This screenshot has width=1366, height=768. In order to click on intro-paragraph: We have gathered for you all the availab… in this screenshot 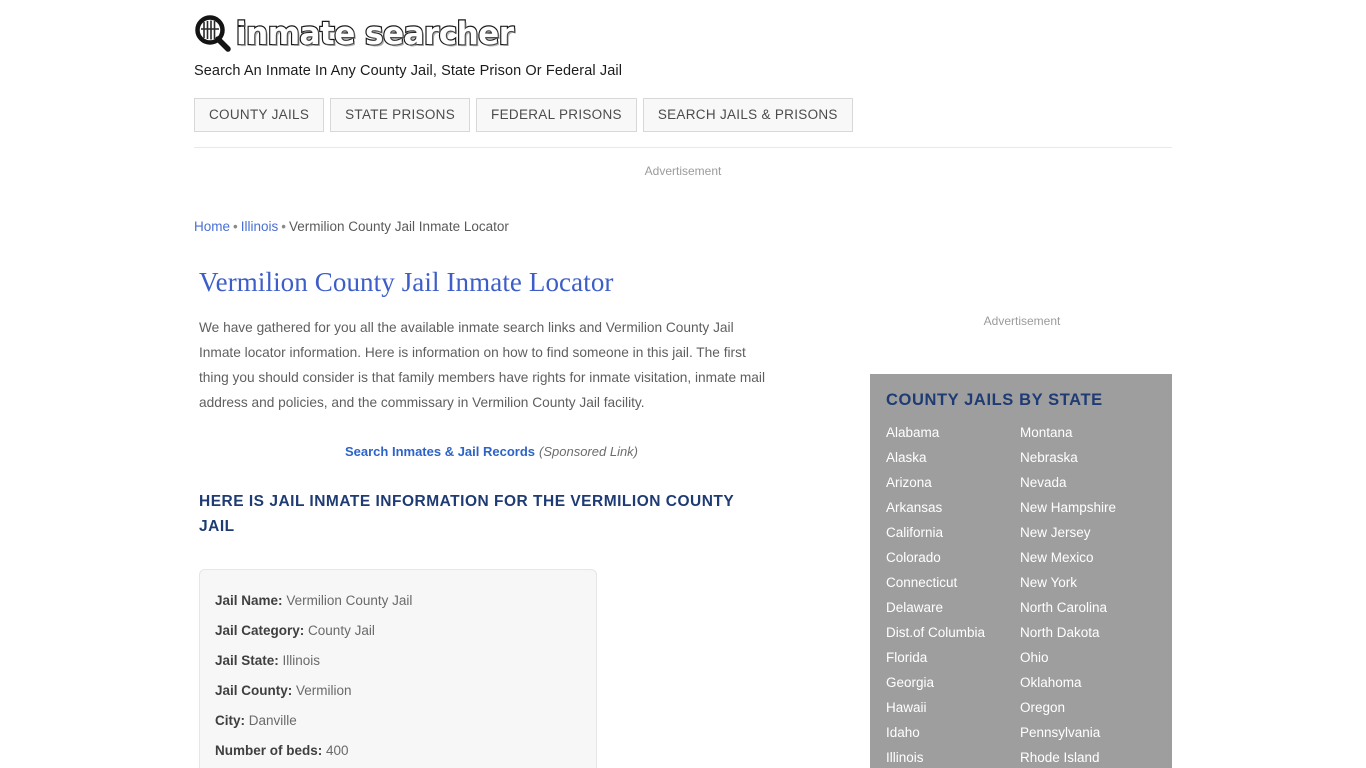, I will do `click(482, 365)`.